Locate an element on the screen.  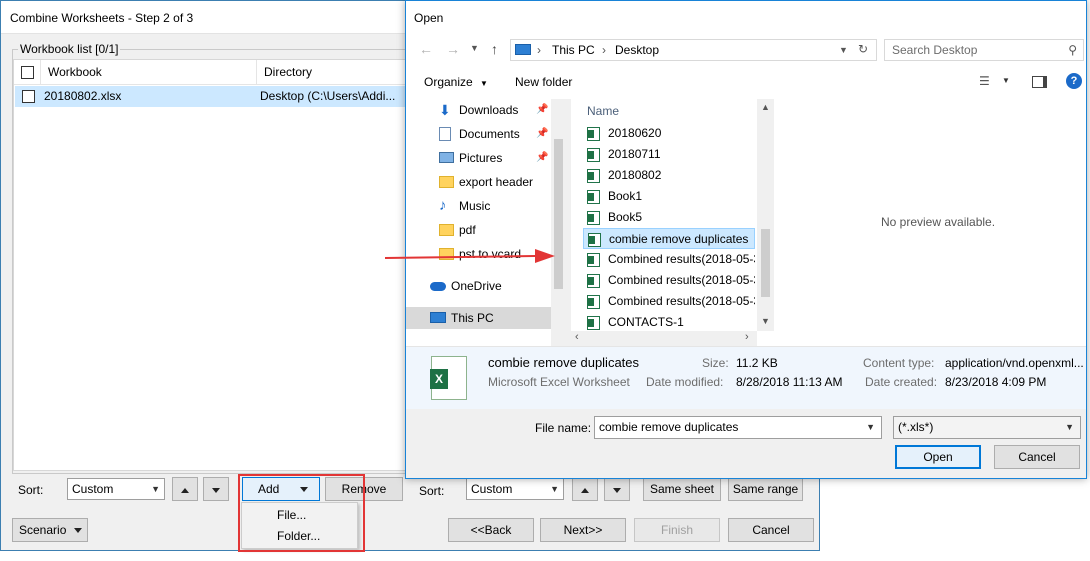
column-workbook: Workbook is located at coordinates (149, 72).